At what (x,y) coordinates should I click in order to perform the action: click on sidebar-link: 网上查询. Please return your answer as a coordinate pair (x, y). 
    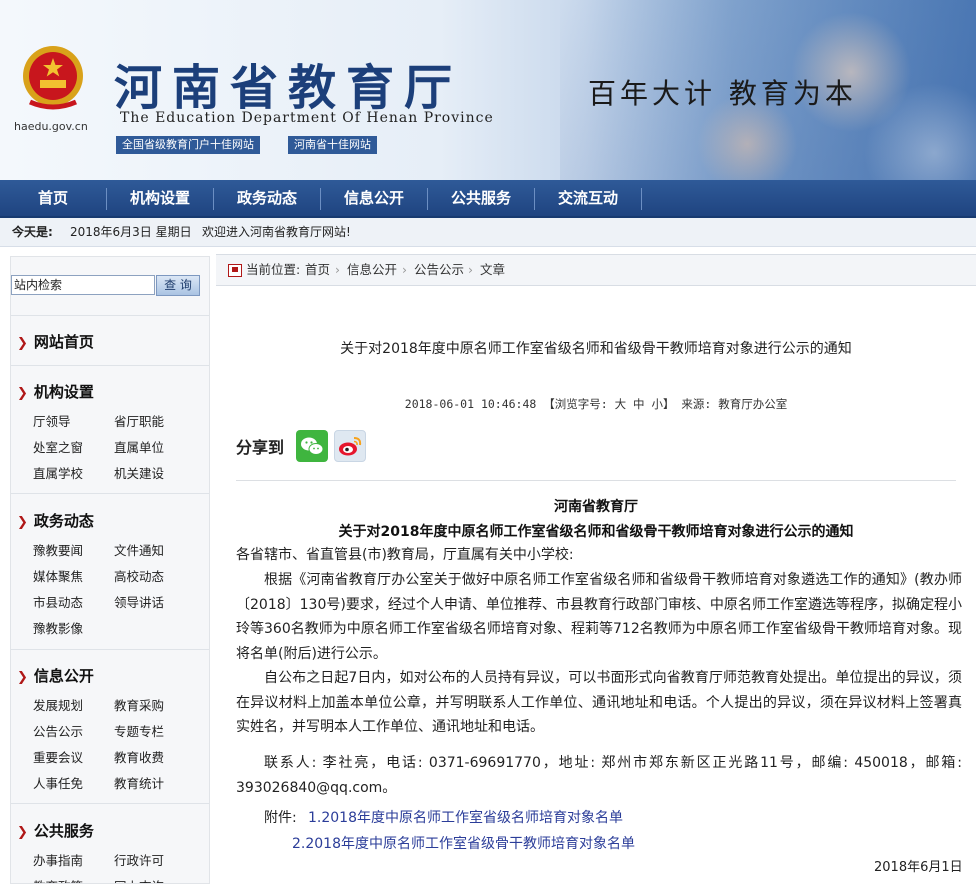
    Looking at the image, I should click on (139, 879).